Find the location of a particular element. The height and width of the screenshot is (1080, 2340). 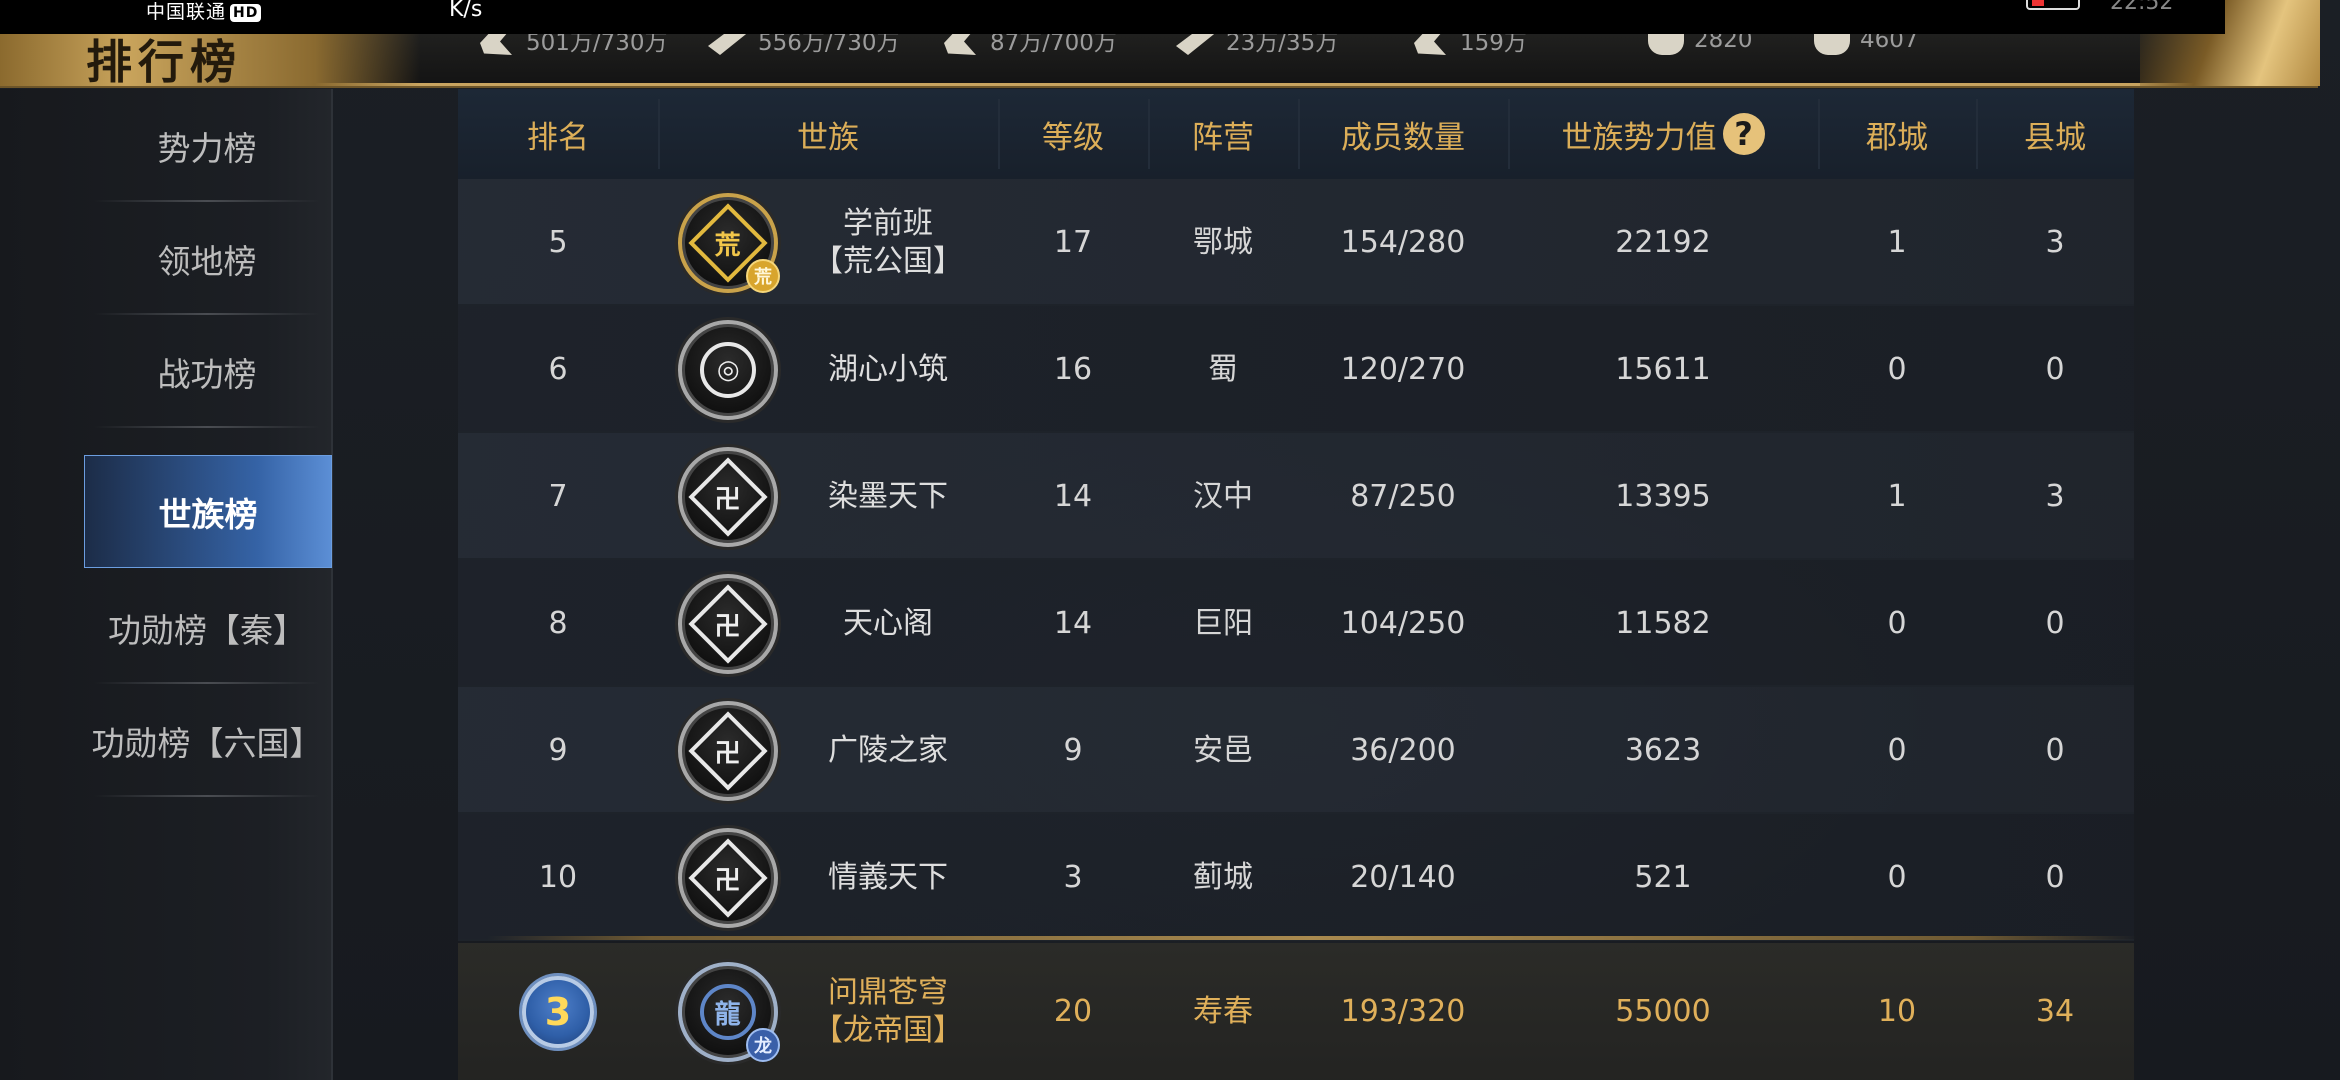

column-header-rank: 排名 is located at coordinates (558, 137).